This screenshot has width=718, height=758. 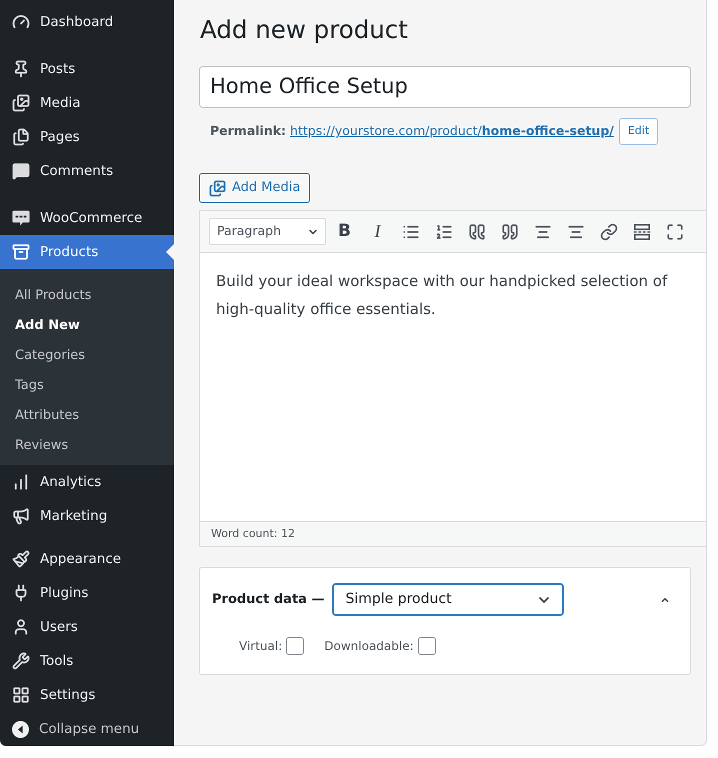 What do you see at coordinates (253, 534) in the screenshot?
I see `word-count: Word count: 12` at bounding box center [253, 534].